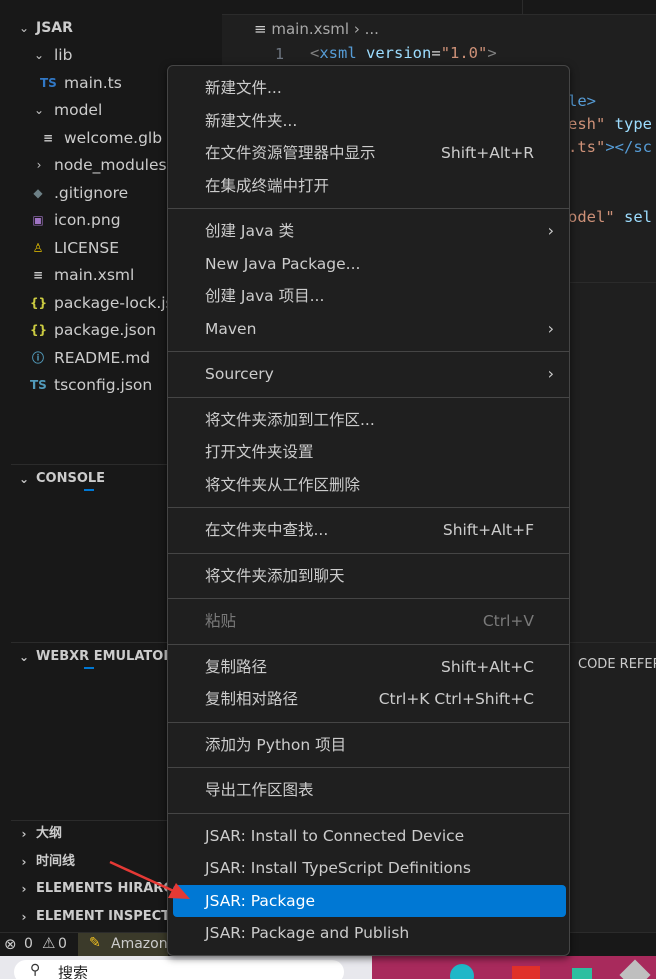 The image size is (656, 979). Describe the element at coordinates (144, 877) in the screenshot. I see `arrow-shaft` at that location.